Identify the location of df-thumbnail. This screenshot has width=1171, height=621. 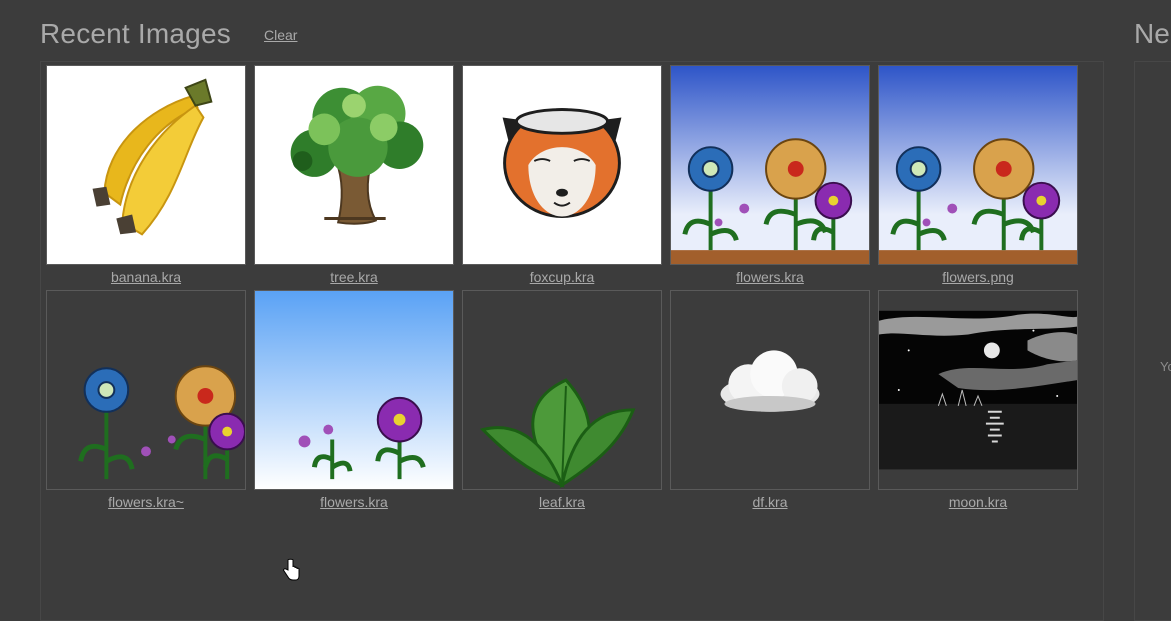
(770, 390).